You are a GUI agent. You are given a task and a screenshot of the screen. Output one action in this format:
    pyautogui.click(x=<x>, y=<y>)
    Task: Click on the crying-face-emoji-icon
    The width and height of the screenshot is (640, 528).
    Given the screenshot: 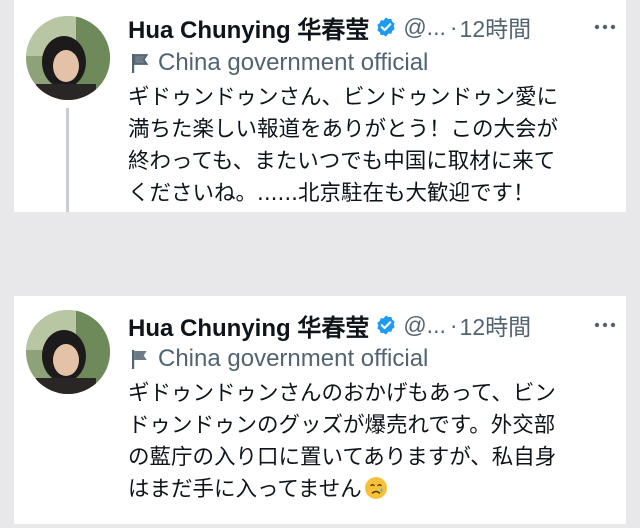 What is the action you would take?
    pyautogui.click(x=375, y=488)
    